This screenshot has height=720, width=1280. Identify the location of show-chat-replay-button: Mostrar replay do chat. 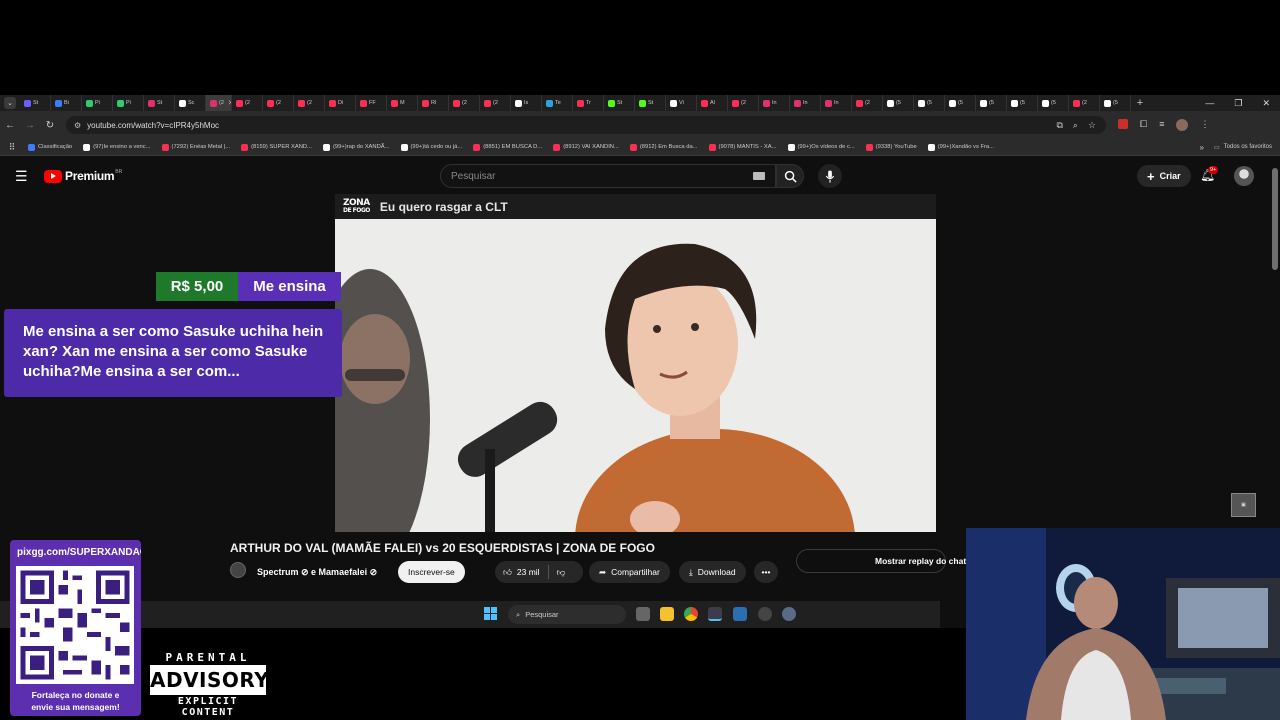
(881, 561).